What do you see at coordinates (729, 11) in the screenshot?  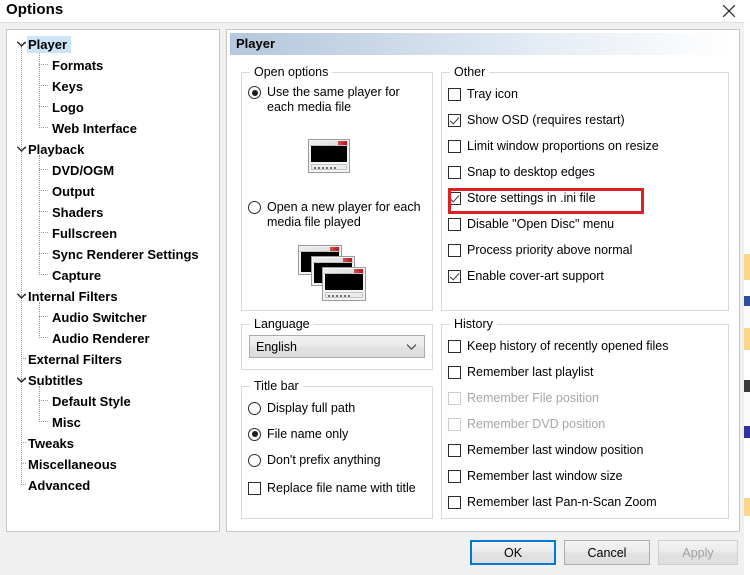 I see `close-icon` at bounding box center [729, 11].